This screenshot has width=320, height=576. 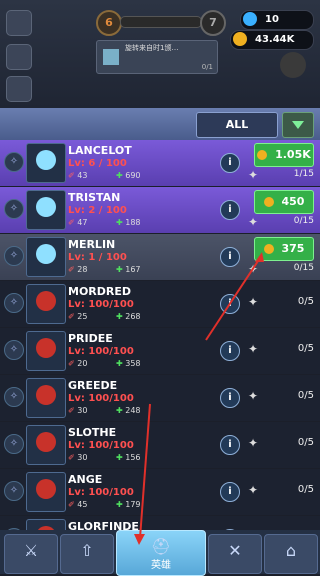 What do you see at coordinates (19, 57) in the screenshot?
I see `gift-button` at bounding box center [19, 57].